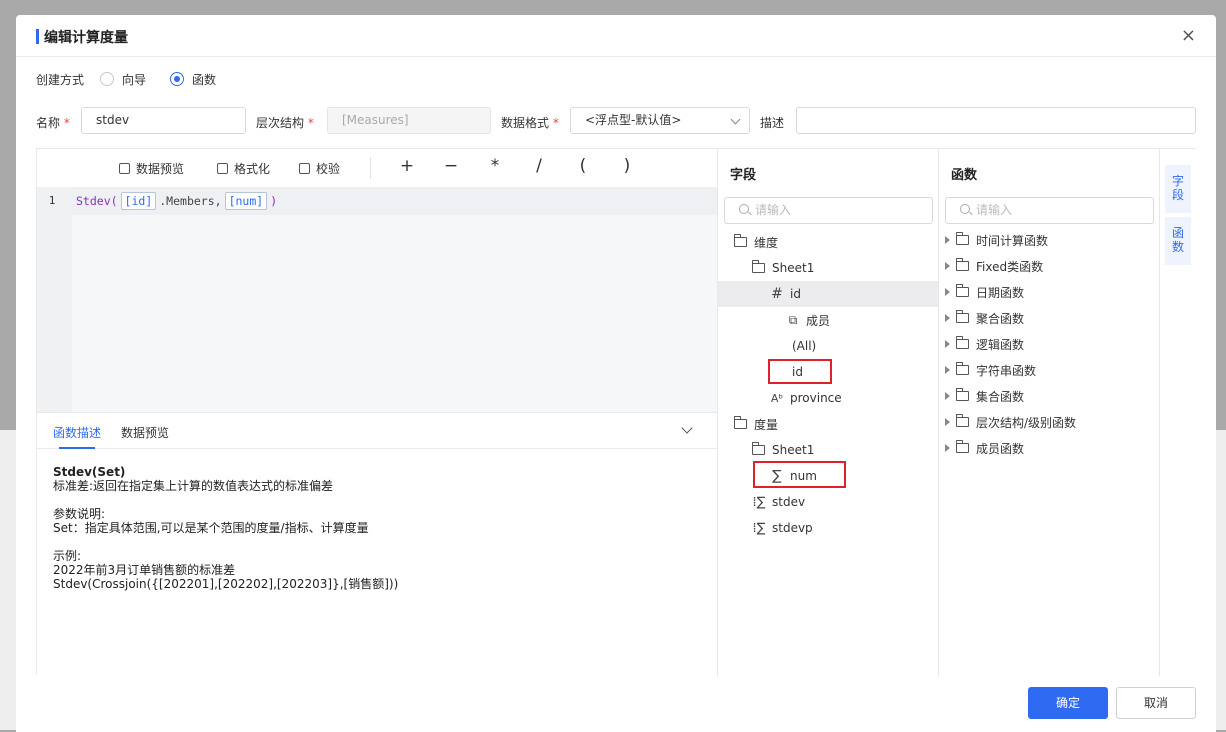 This screenshot has height=732, width=1226. What do you see at coordinates (53, 123) in the screenshot?
I see `name-label: 名称 *` at bounding box center [53, 123].